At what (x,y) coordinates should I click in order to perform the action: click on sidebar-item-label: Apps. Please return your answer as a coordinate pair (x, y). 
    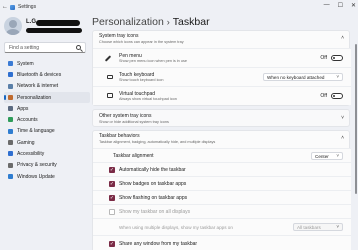
    Looking at the image, I should click on (23, 108).